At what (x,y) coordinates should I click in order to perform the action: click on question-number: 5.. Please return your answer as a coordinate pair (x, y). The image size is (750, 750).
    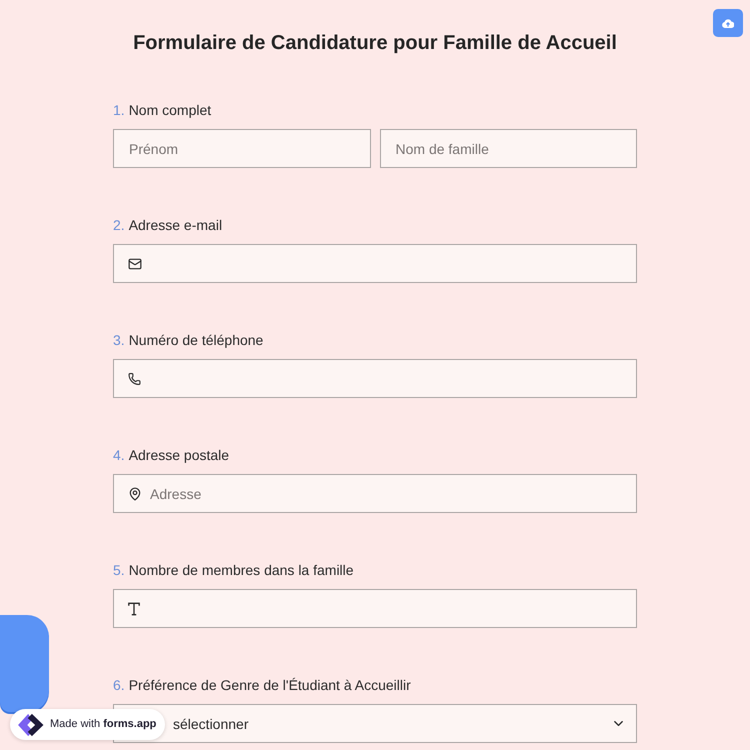
    Looking at the image, I should click on (119, 570).